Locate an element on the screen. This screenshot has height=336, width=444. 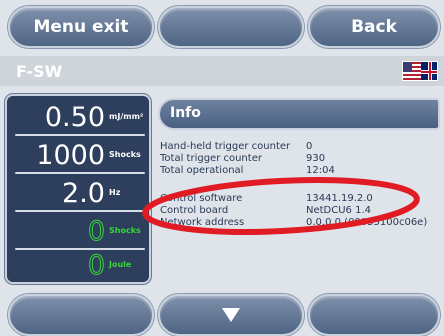
title-bar: F-SW is located at coordinates (222, 71).